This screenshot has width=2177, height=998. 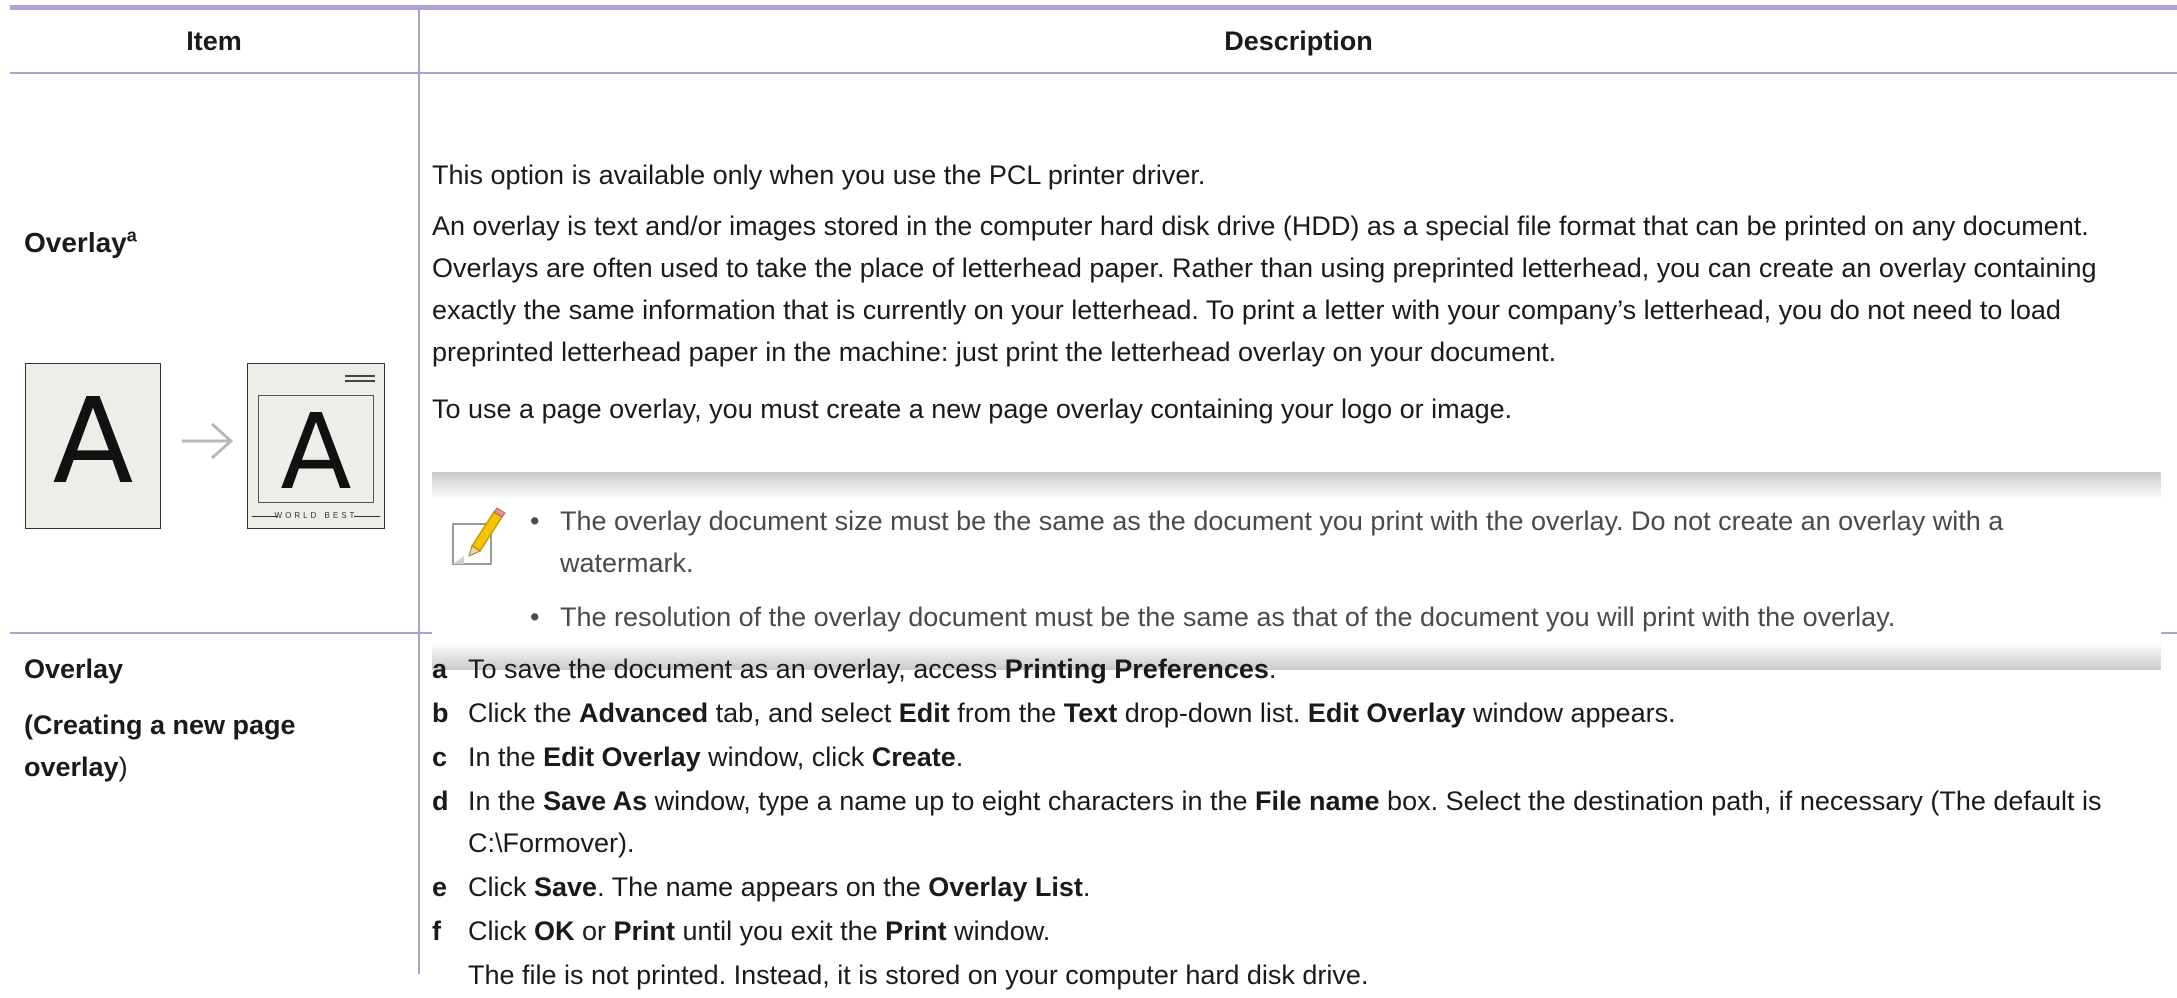 What do you see at coordinates (208, 441) in the screenshot?
I see `arrow-right-icon` at bounding box center [208, 441].